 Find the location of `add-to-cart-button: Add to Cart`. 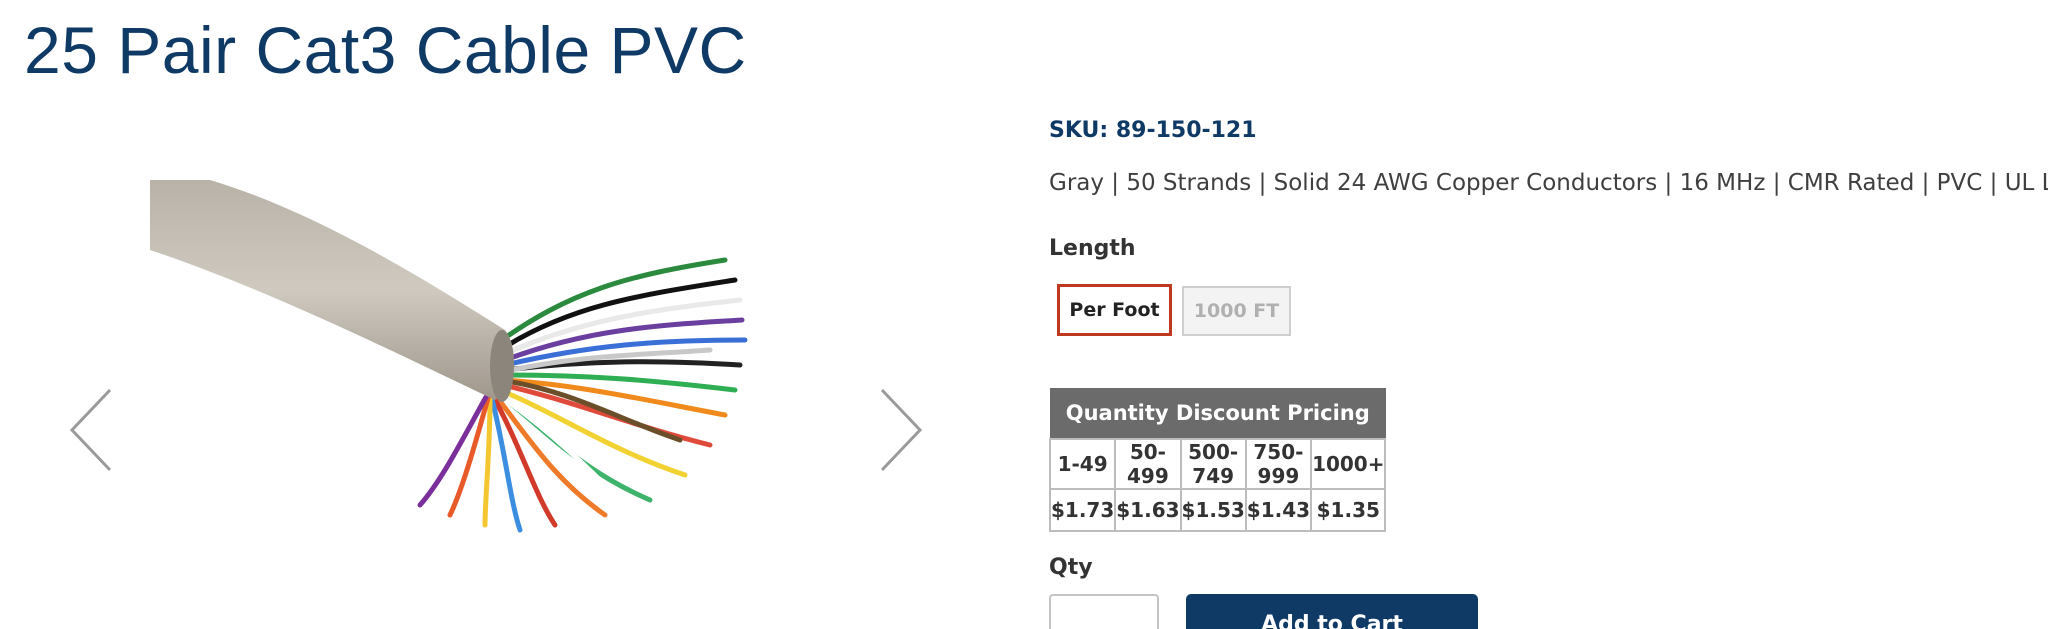

add-to-cart-button: Add to Cart is located at coordinates (1332, 611).